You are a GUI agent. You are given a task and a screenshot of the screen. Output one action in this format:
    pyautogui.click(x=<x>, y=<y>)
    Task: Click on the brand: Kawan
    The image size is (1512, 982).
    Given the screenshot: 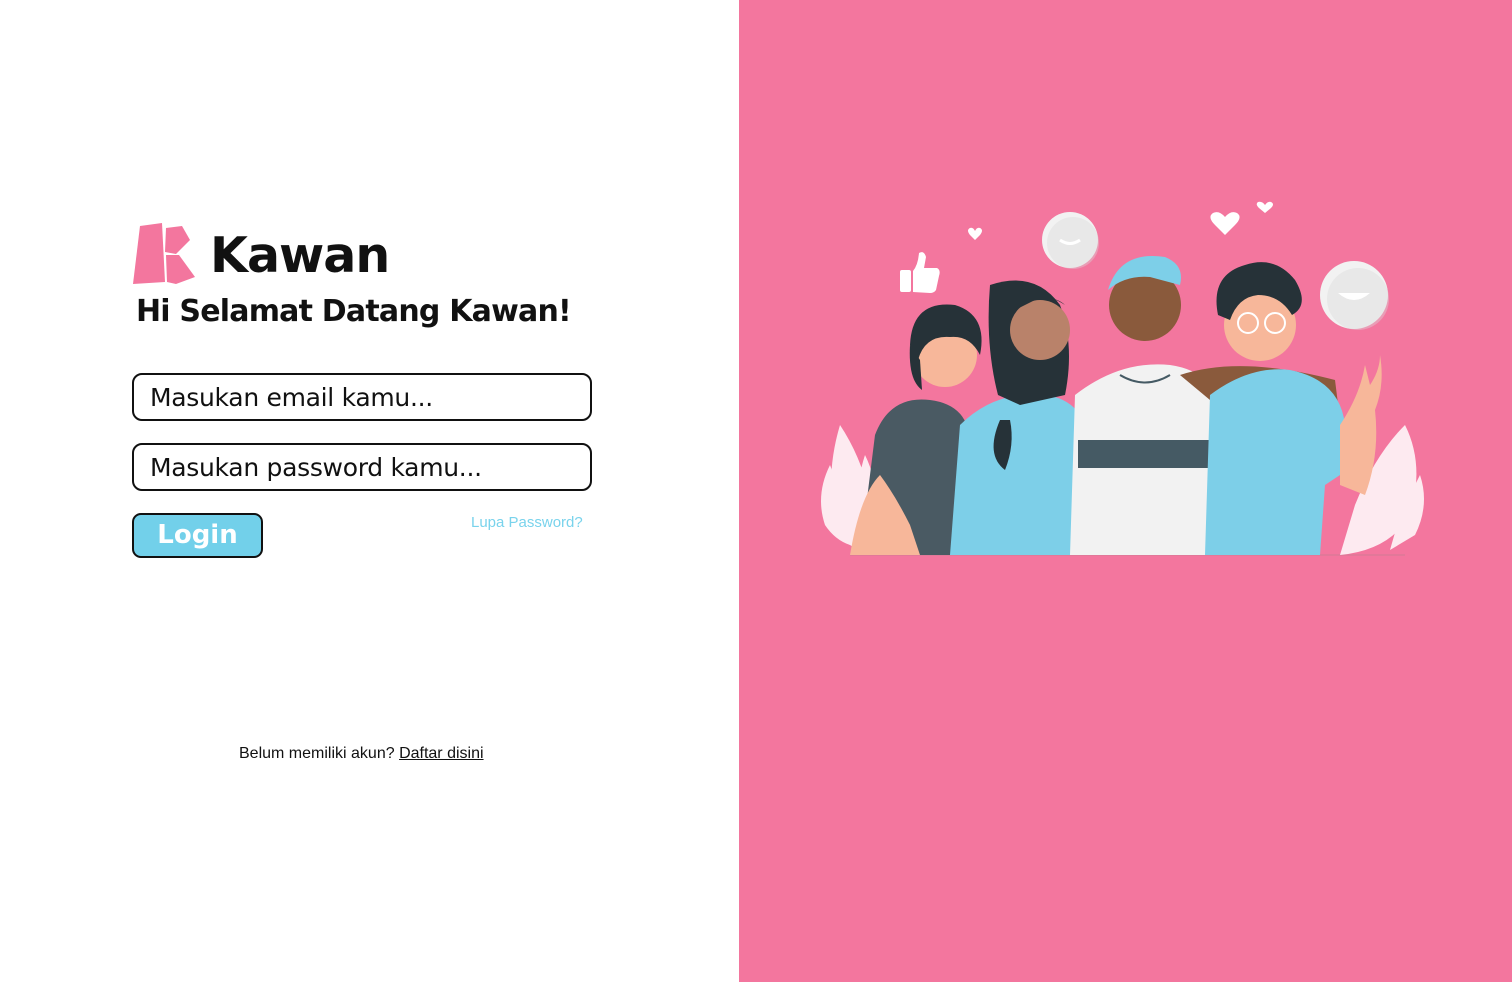 What is the action you would take?
    pyautogui.click(x=261, y=254)
    